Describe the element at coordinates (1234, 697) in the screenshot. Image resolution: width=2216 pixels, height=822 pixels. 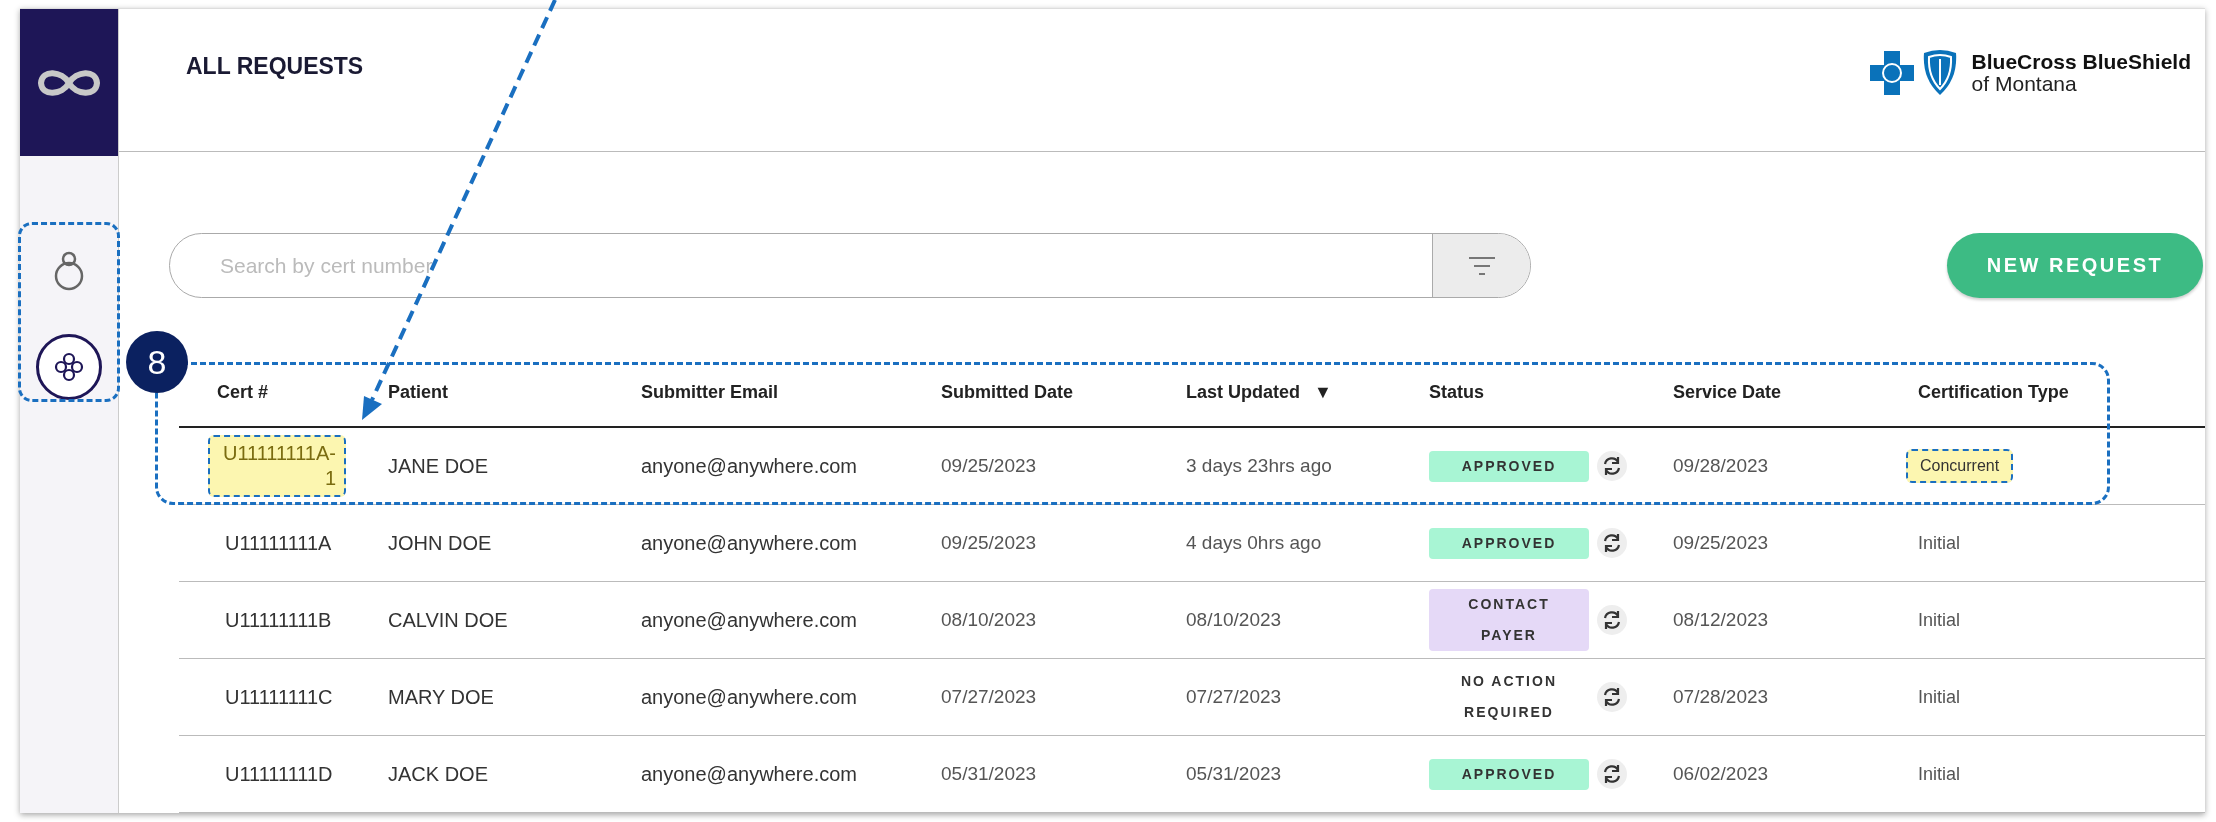
I see `last-updated: 07/27/2023` at that location.